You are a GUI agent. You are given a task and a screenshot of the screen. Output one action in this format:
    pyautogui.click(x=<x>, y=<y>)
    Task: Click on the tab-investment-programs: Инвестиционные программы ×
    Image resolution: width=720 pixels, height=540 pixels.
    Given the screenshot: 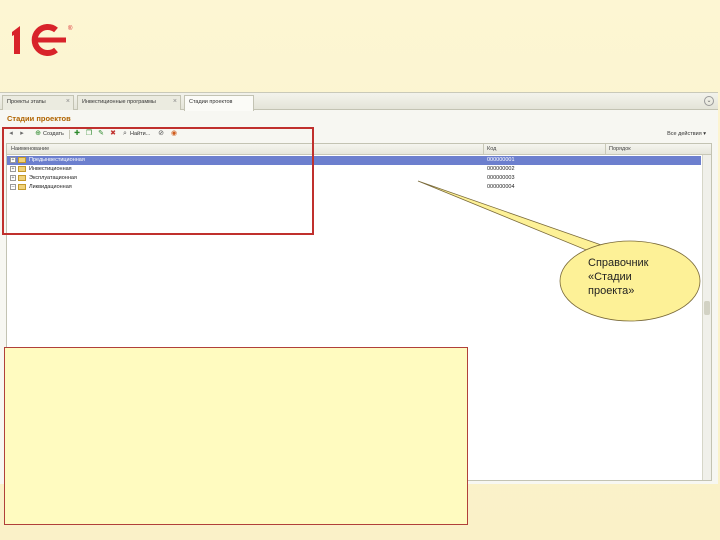 What is the action you would take?
    pyautogui.click(x=129, y=102)
    